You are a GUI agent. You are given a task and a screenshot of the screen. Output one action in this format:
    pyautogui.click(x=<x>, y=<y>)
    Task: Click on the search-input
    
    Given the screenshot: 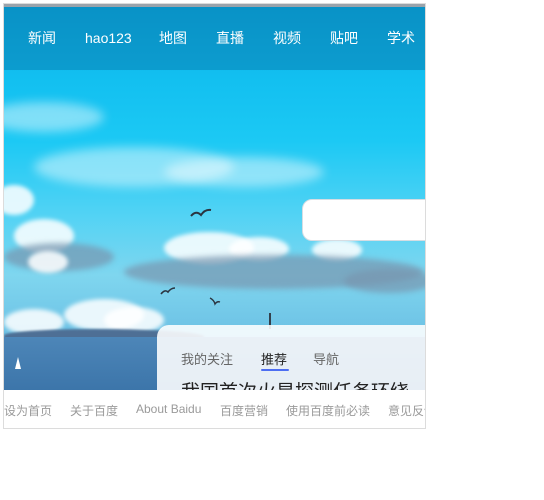 What is the action you would take?
    pyautogui.click(x=363, y=220)
    